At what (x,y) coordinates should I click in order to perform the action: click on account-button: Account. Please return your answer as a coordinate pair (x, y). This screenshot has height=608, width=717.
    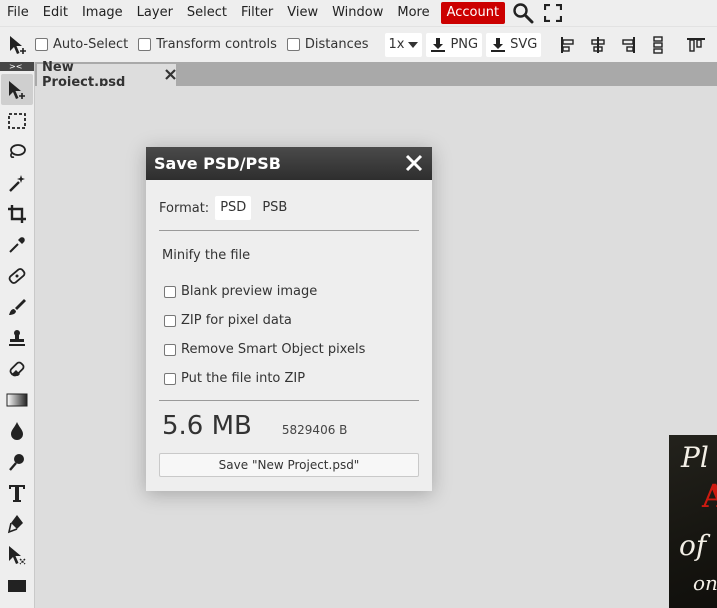
    Looking at the image, I should click on (473, 13).